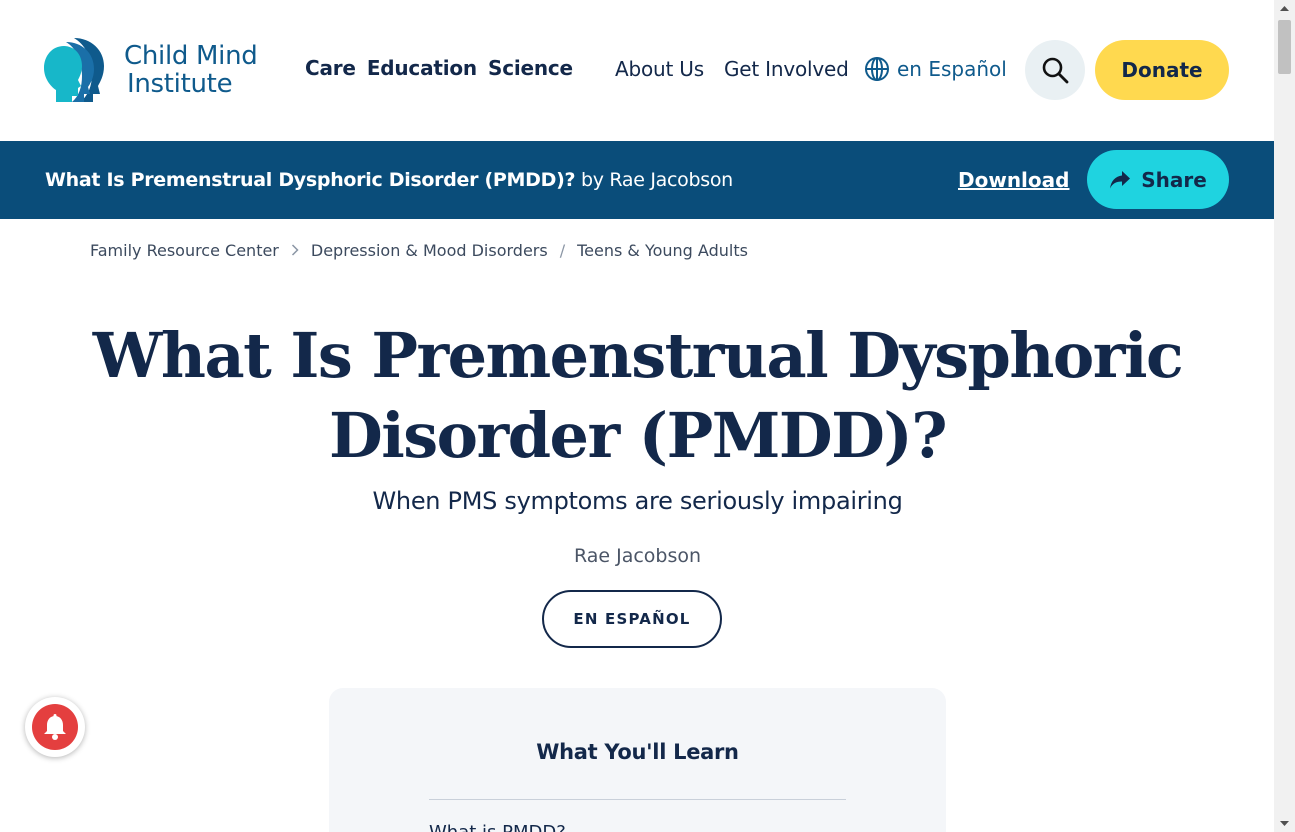 The width and height of the screenshot is (1295, 832). Describe the element at coordinates (1284, 823) in the screenshot. I see `scroll-down-arrow-icon` at that location.